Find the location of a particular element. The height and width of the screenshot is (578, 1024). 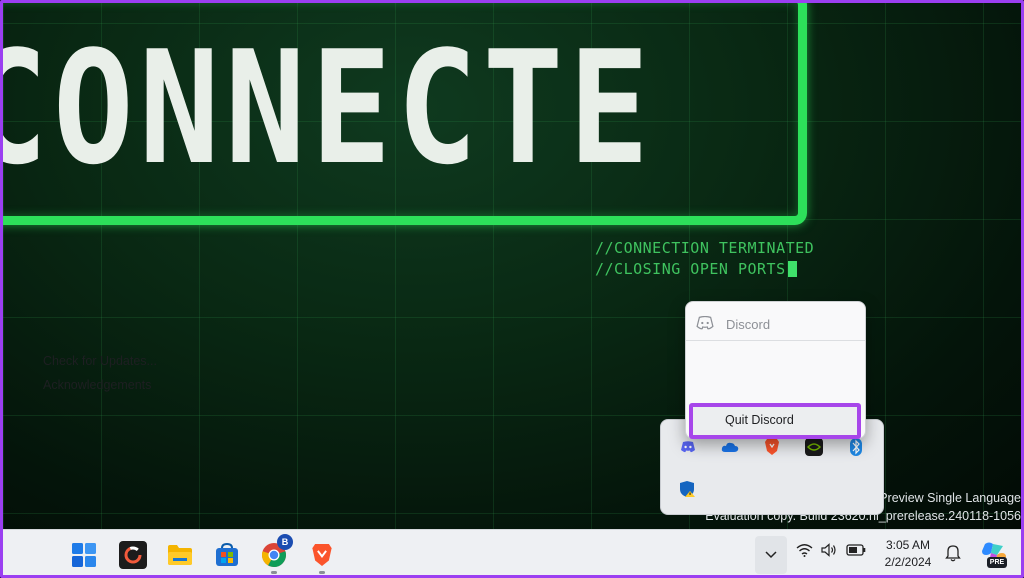

notification-bell-icon is located at coordinates (953, 555).